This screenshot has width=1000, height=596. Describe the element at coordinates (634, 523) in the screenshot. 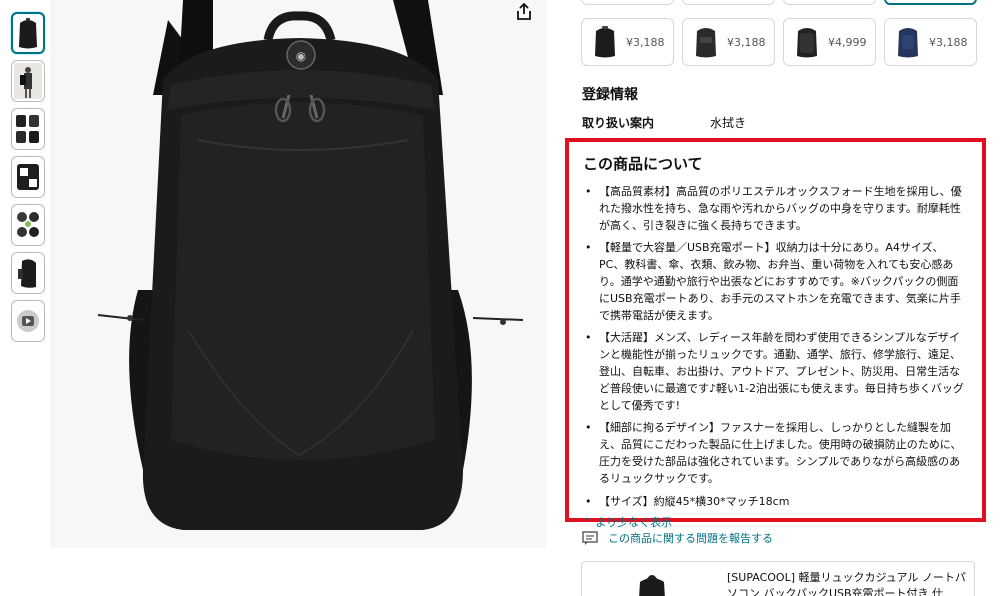

I see `show-less-label: より少なく表示` at that location.